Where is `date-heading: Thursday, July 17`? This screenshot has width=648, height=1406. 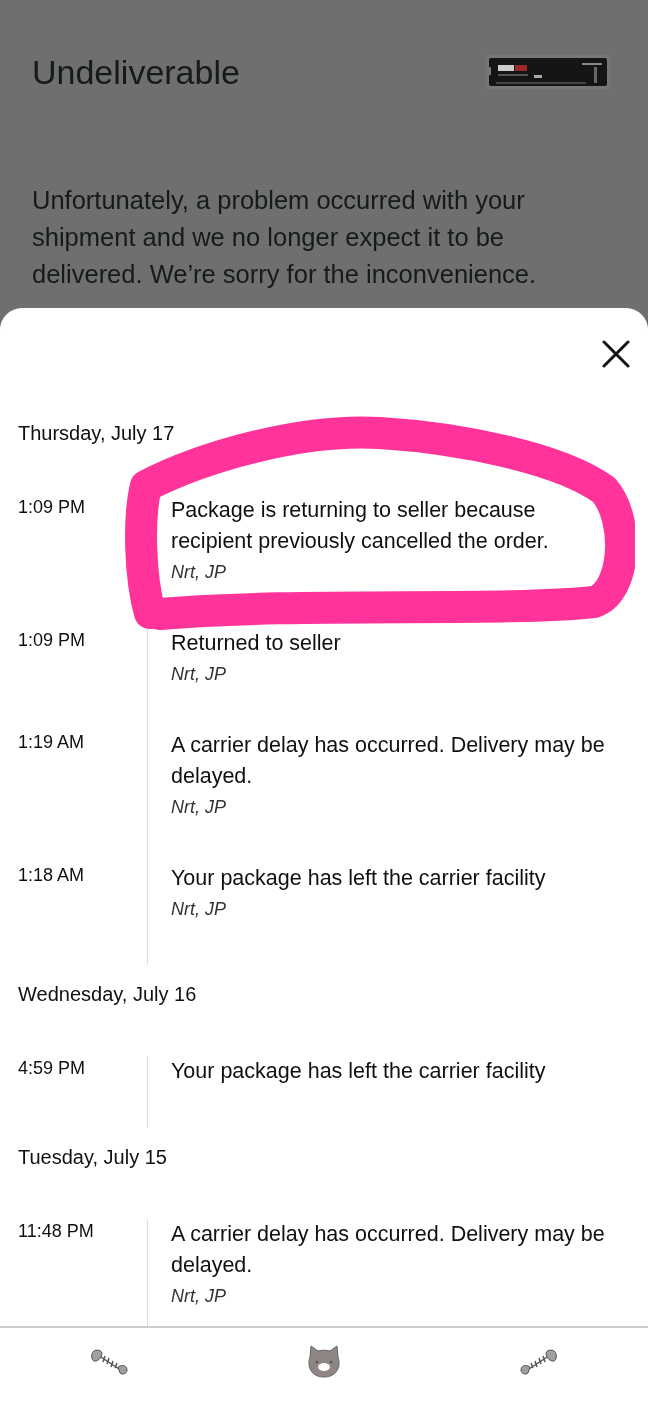
date-heading: Thursday, July 17 is located at coordinates (97, 433).